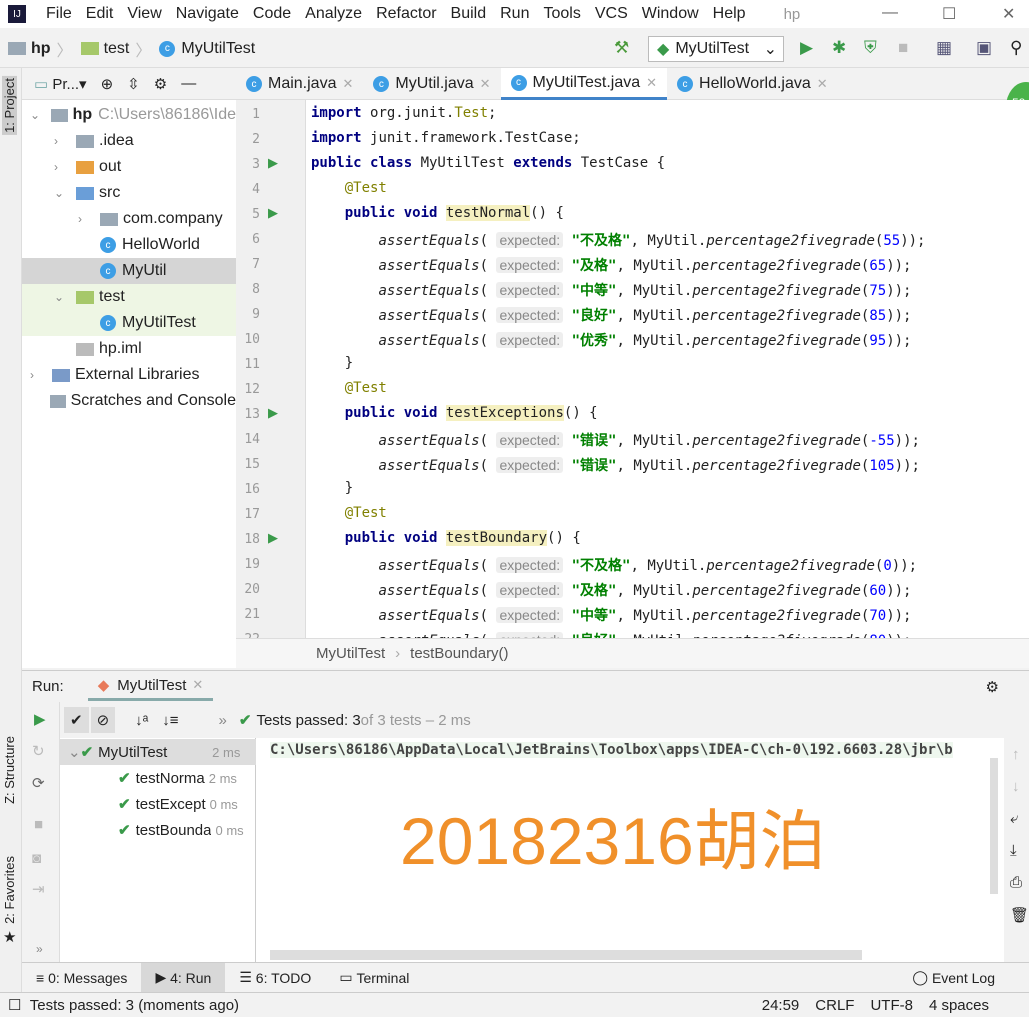  What do you see at coordinates (9, 105) in the screenshot?
I see `project-tool-tab: 1: Project` at bounding box center [9, 105].